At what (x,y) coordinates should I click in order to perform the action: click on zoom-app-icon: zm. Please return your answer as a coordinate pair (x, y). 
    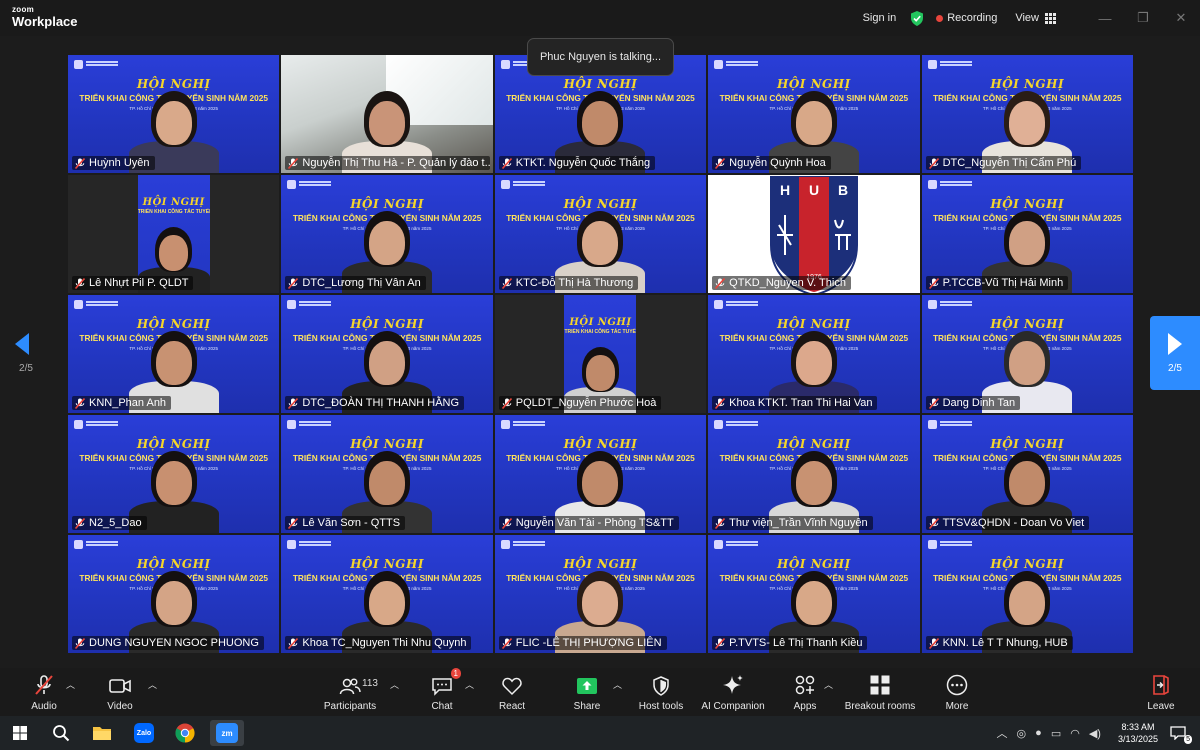
    Looking at the image, I should click on (227, 733).